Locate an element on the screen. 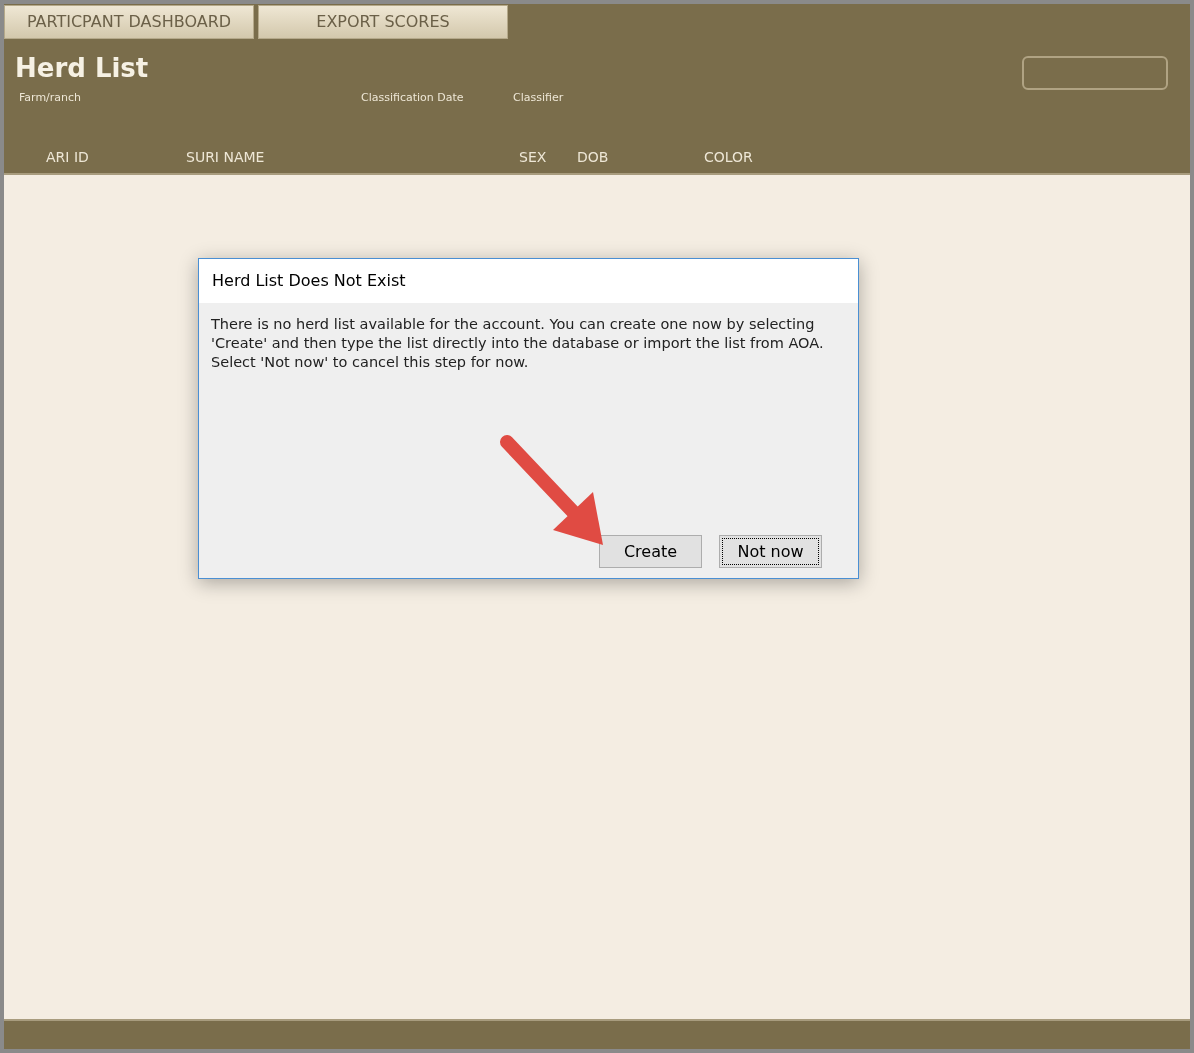  column-header: COLOR is located at coordinates (728, 156).